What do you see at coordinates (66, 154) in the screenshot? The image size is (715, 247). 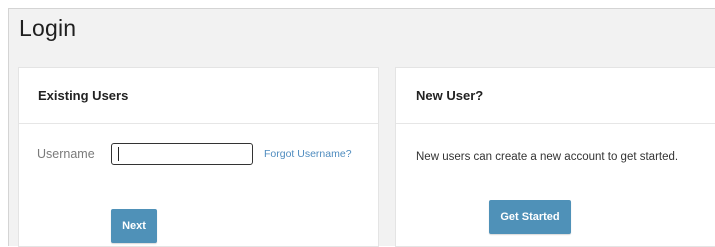 I see `username-label: Username` at bounding box center [66, 154].